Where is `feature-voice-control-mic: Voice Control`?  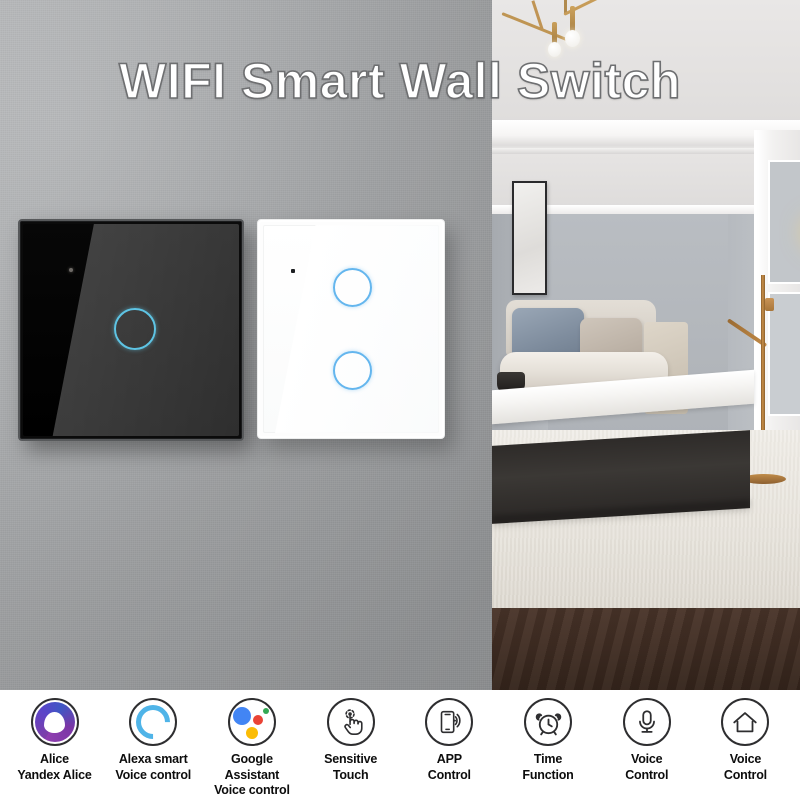
feature-voice-control-mic: Voice Control is located at coordinates (646, 740).